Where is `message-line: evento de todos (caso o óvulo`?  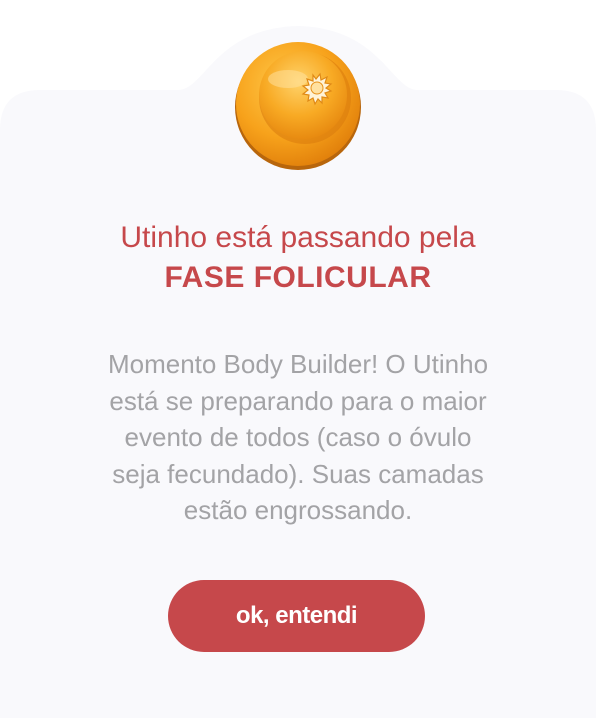
message-line: evento de todos (caso o óvulo is located at coordinates (298, 437).